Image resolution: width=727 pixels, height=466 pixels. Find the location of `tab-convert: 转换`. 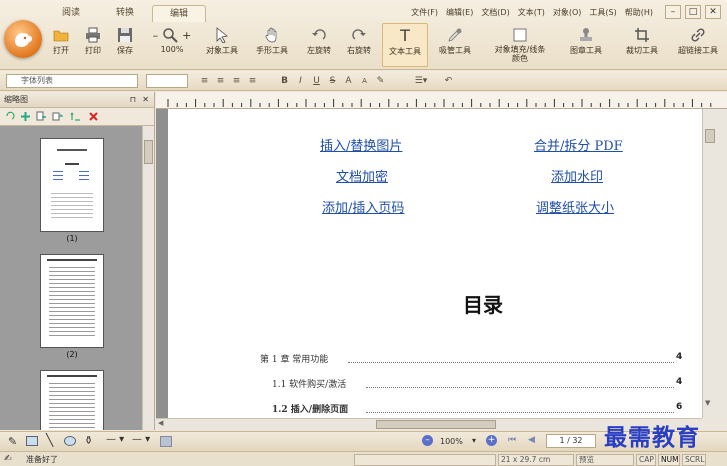

tab-convert: 转换 is located at coordinates (125, 13).